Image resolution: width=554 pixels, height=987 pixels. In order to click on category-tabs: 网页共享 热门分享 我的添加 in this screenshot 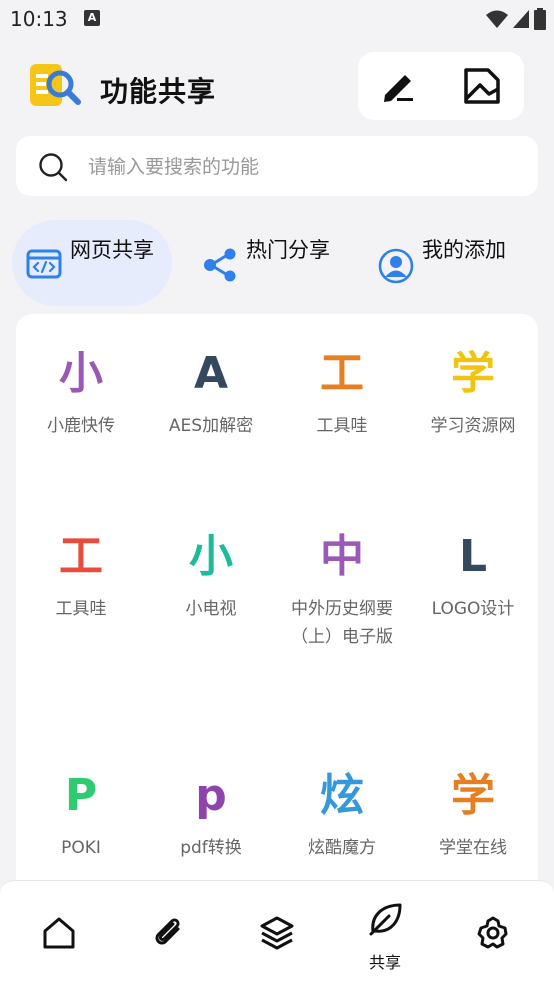, I will do `click(277, 262)`.